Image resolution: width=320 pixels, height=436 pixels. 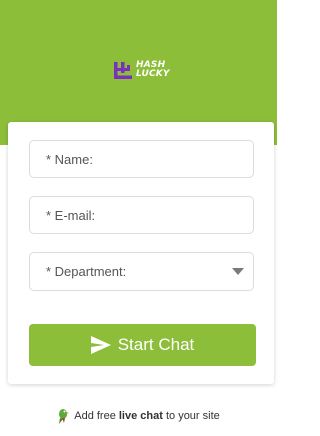 What do you see at coordinates (141, 159) in the screenshot?
I see `name-input` at bounding box center [141, 159].